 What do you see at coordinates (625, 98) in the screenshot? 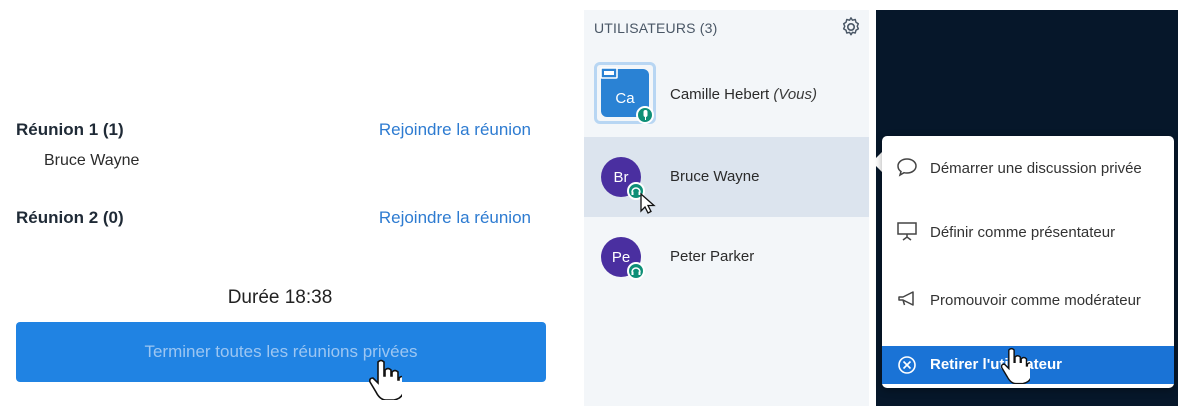
I see `avatar-initials: Ca` at bounding box center [625, 98].